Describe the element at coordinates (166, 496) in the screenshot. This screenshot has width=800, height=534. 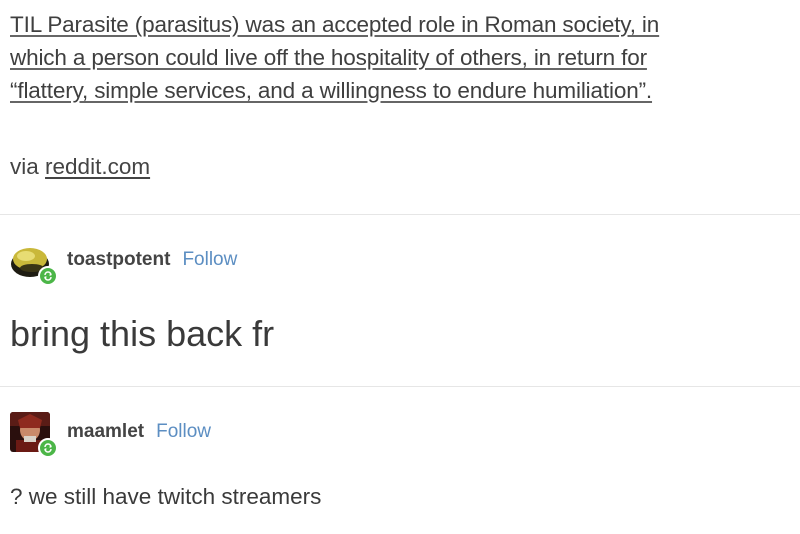
I see `reblog-comment: ? we still have twitch streamers` at that location.